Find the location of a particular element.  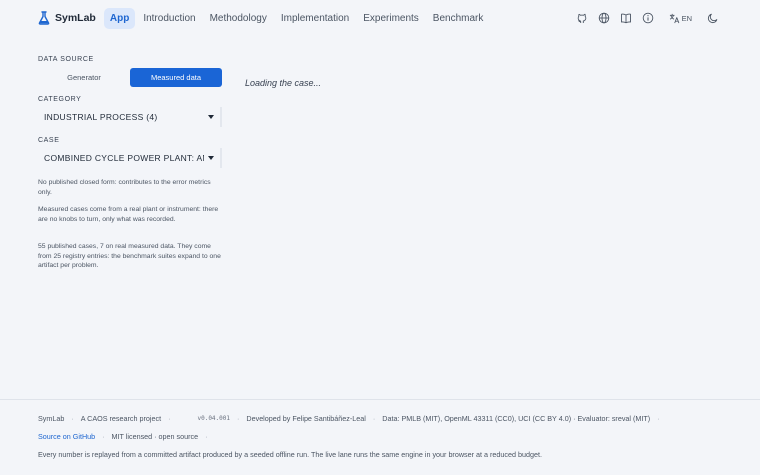

category-select: INDUSTRIAL PROCESS (4) is located at coordinates (130, 117).